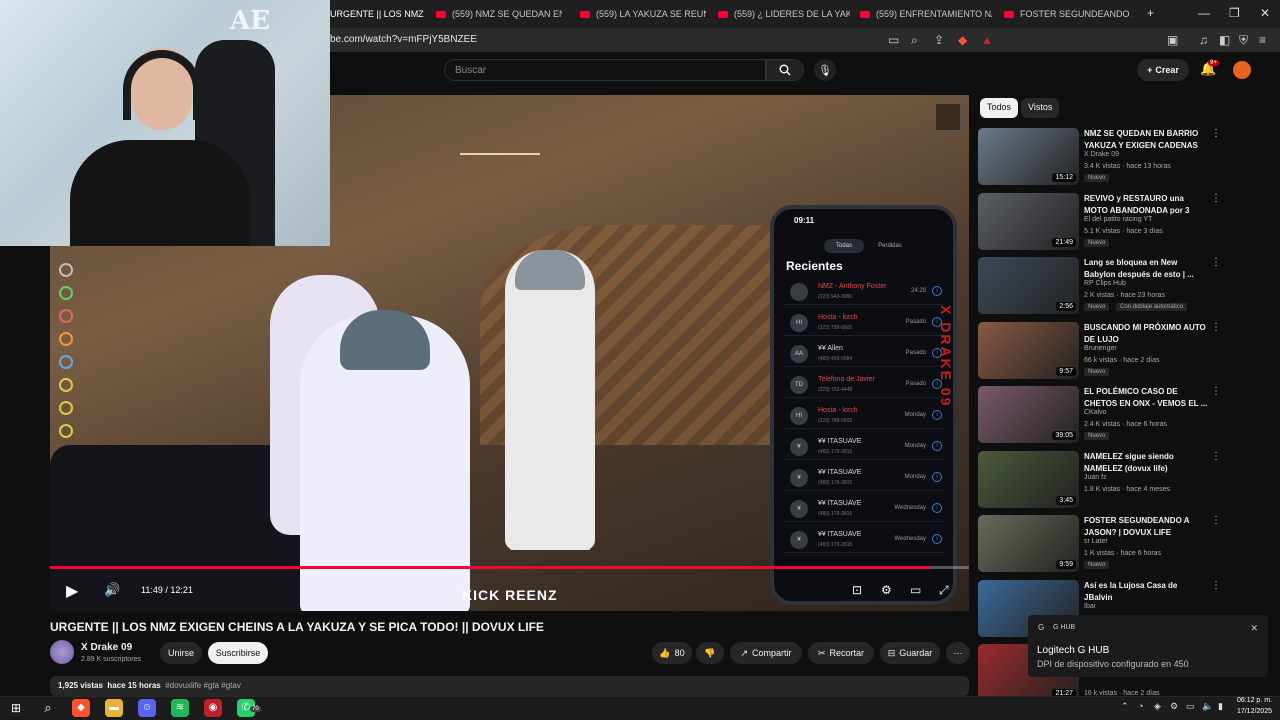 The height and width of the screenshot is (720, 1280). What do you see at coordinates (1064, 242) in the screenshot?
I see `duration-badge: 21:49` at bounding box center [1064, 242].